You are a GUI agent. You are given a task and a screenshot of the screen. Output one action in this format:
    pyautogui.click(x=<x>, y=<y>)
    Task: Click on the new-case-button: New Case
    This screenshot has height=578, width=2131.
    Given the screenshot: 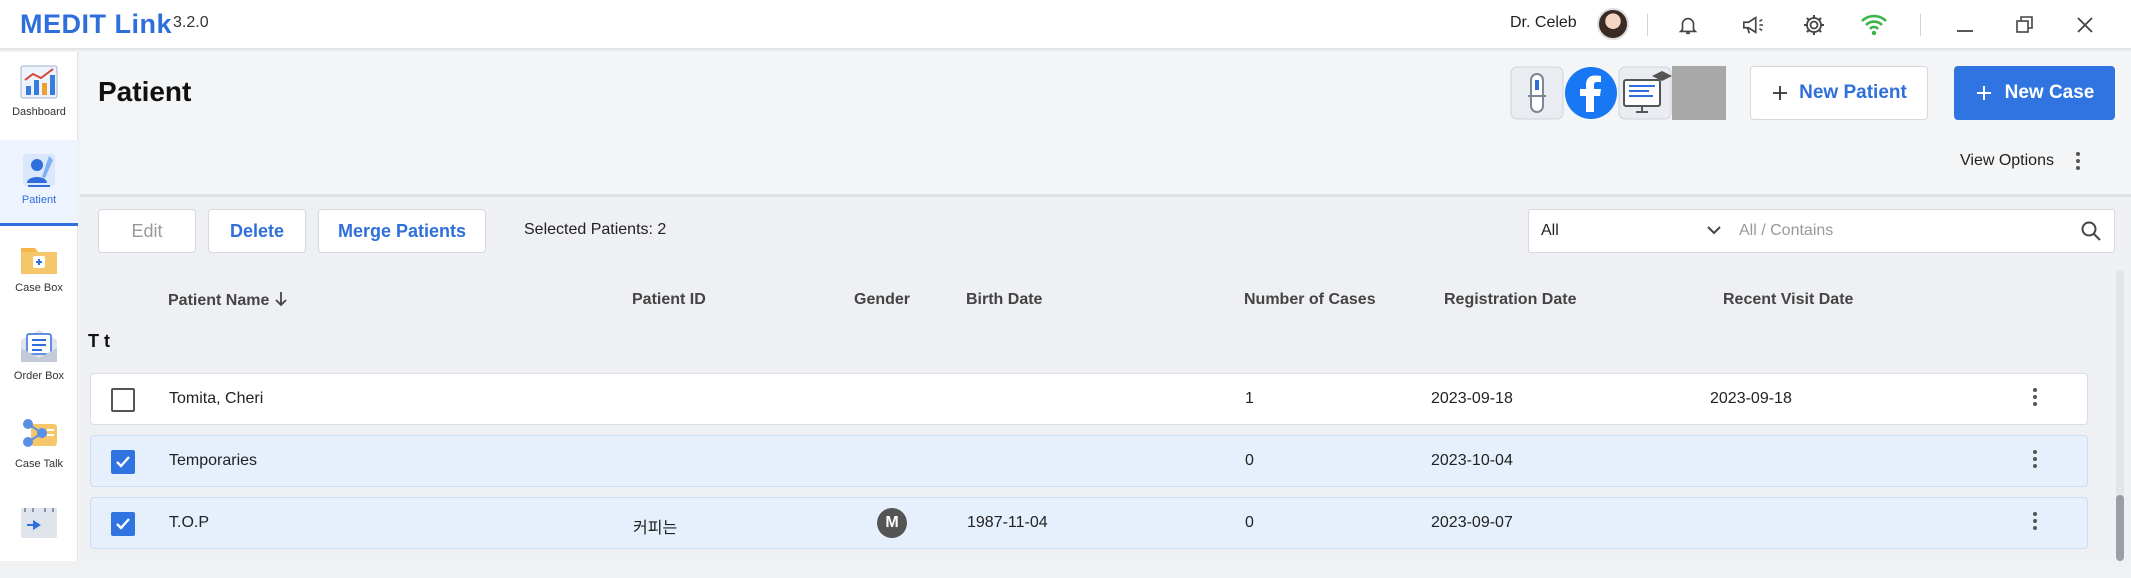 What is the action you would take?
    pyautogui.click(x=2034, y=93)
    